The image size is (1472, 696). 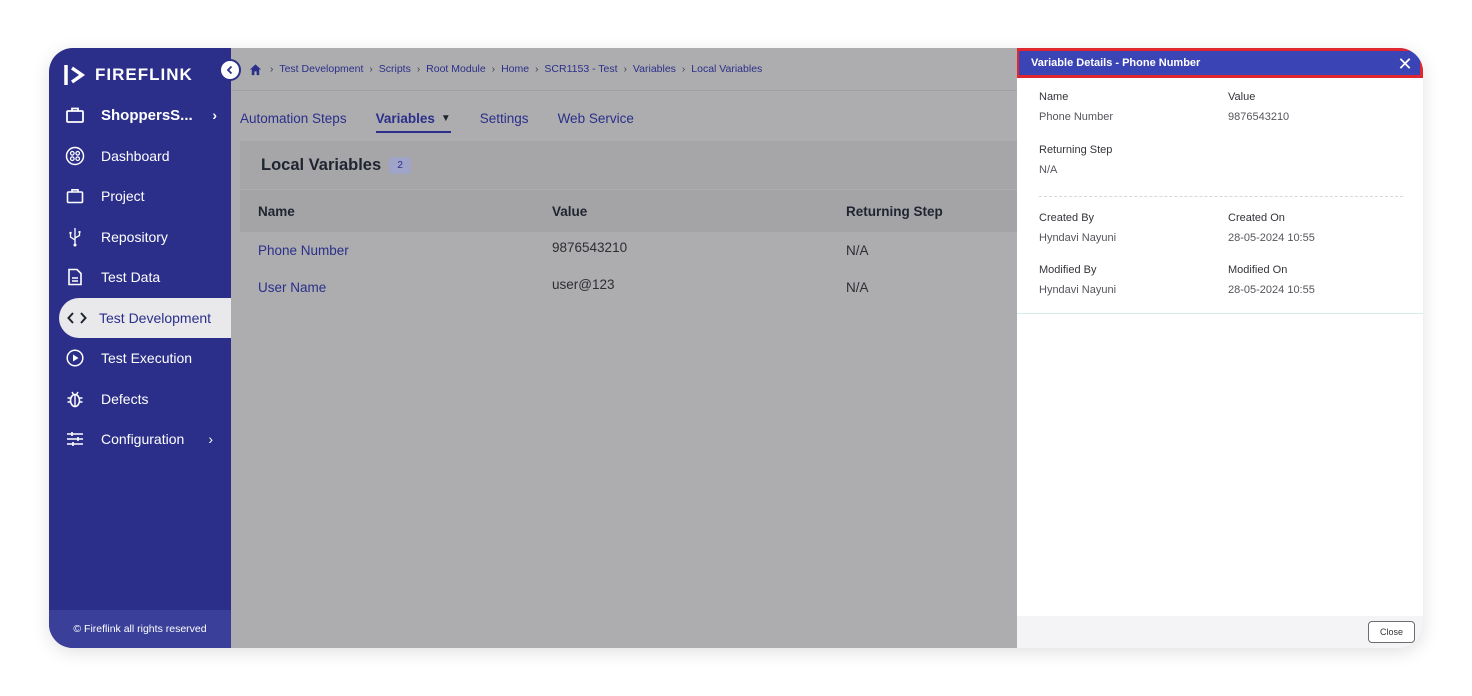 I want to click on usb-icon, so click(x=75, y=237).